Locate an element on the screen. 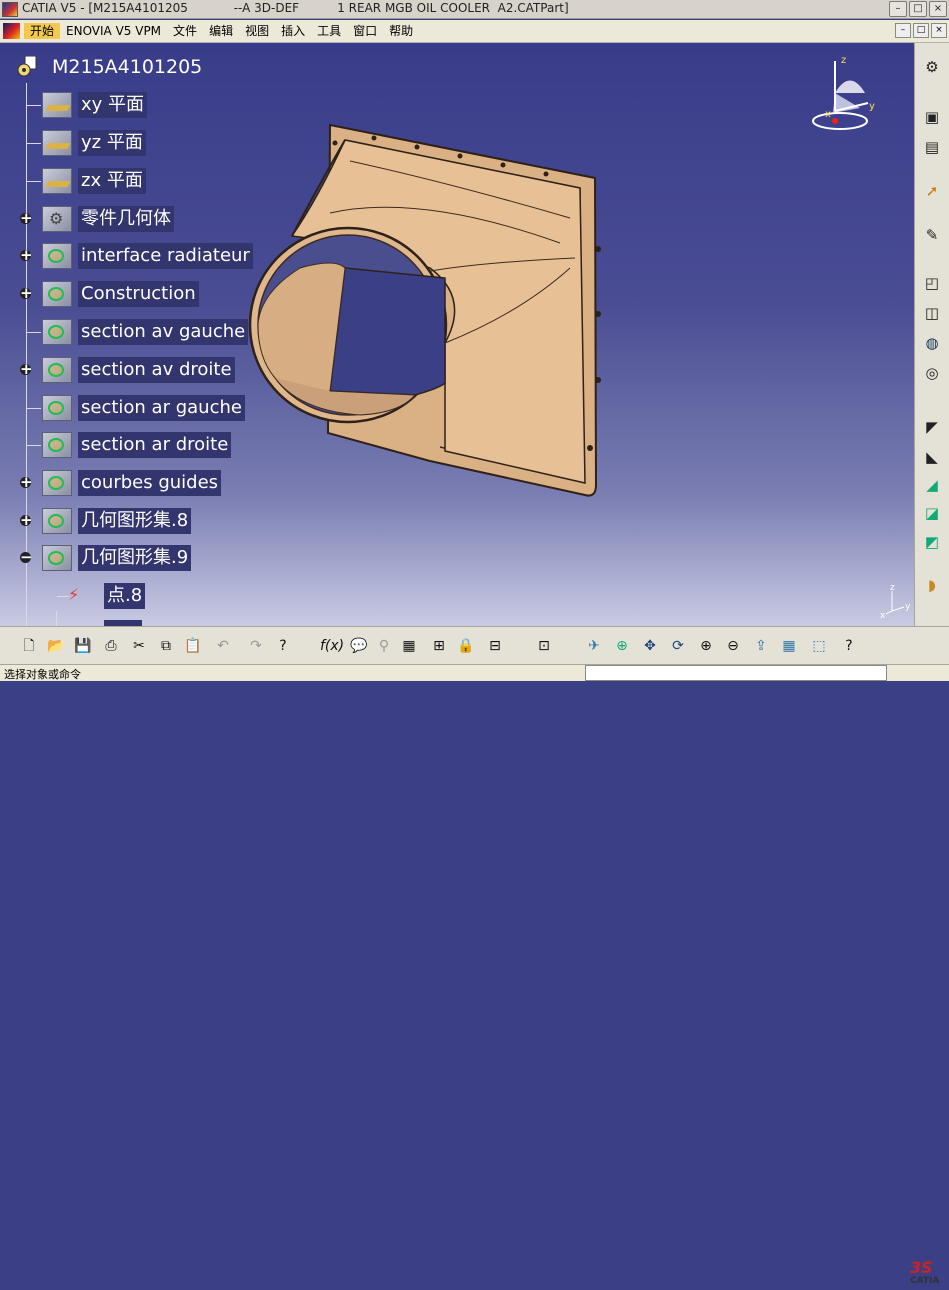 This screenshot has height=1290, width=949. shell-icon: ◪ is located at coordinates (932, 513).